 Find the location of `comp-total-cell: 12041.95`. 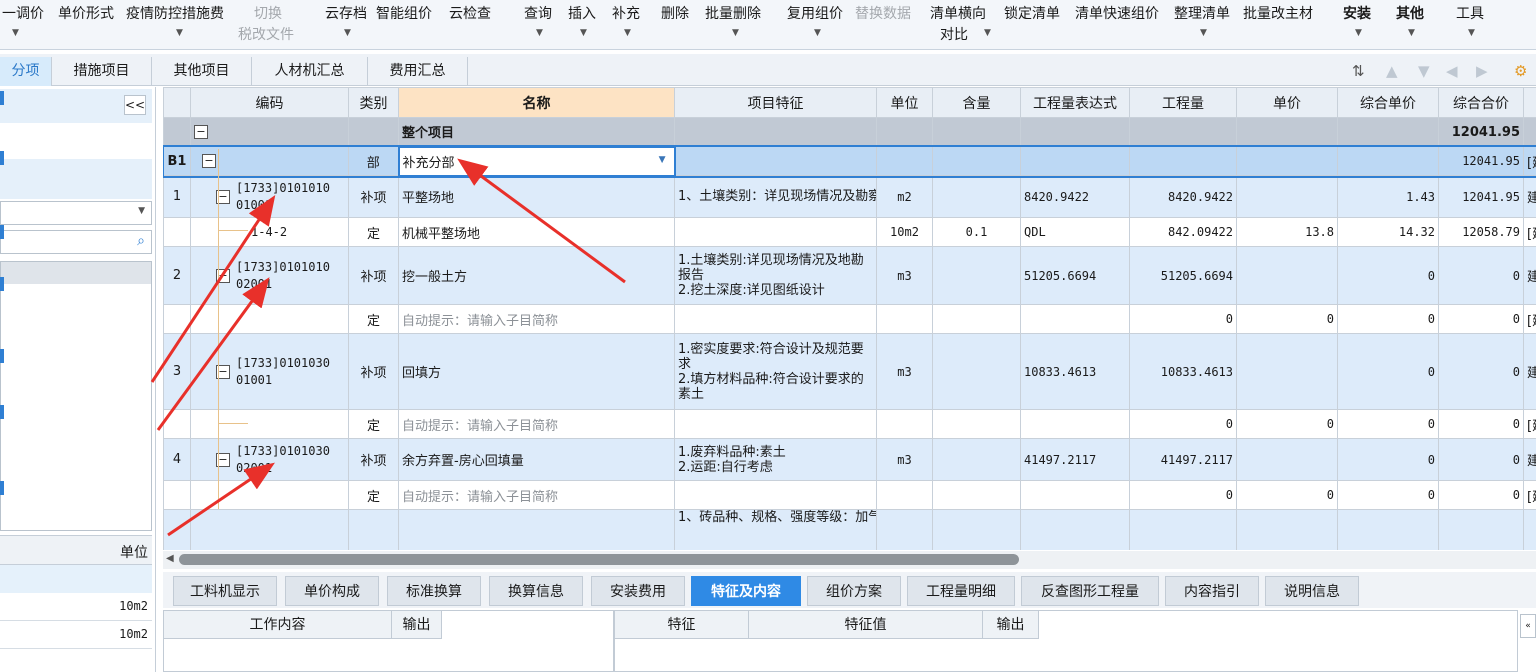

comp-total-cell: 12041.95 is located at coordinates (1481, 132).